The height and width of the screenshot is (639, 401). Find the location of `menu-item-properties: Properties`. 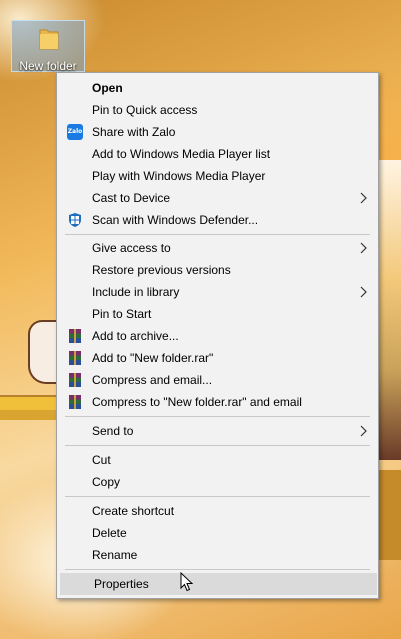

menu-item-properties: Properties is located at coordinates (218, 584).